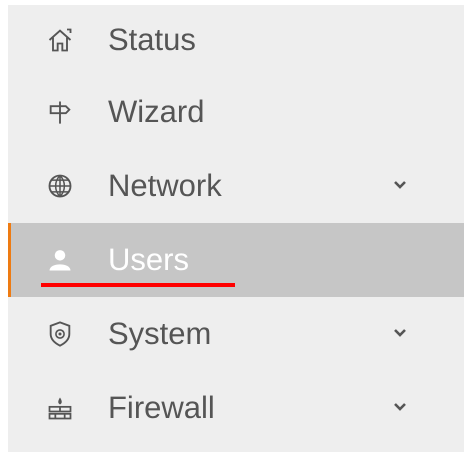 Image resolution: width=464 pixels, height=457 pixels. What do you see at coordinates (60, 40) in the screenshot?
I see `home-icon` at bounding box center [60, 40].